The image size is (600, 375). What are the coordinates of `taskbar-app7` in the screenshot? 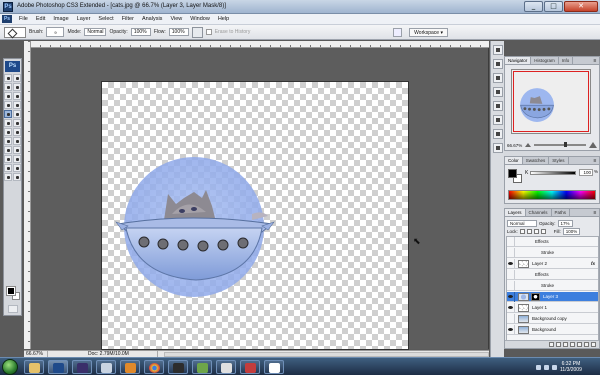 It's located at (202, 367).